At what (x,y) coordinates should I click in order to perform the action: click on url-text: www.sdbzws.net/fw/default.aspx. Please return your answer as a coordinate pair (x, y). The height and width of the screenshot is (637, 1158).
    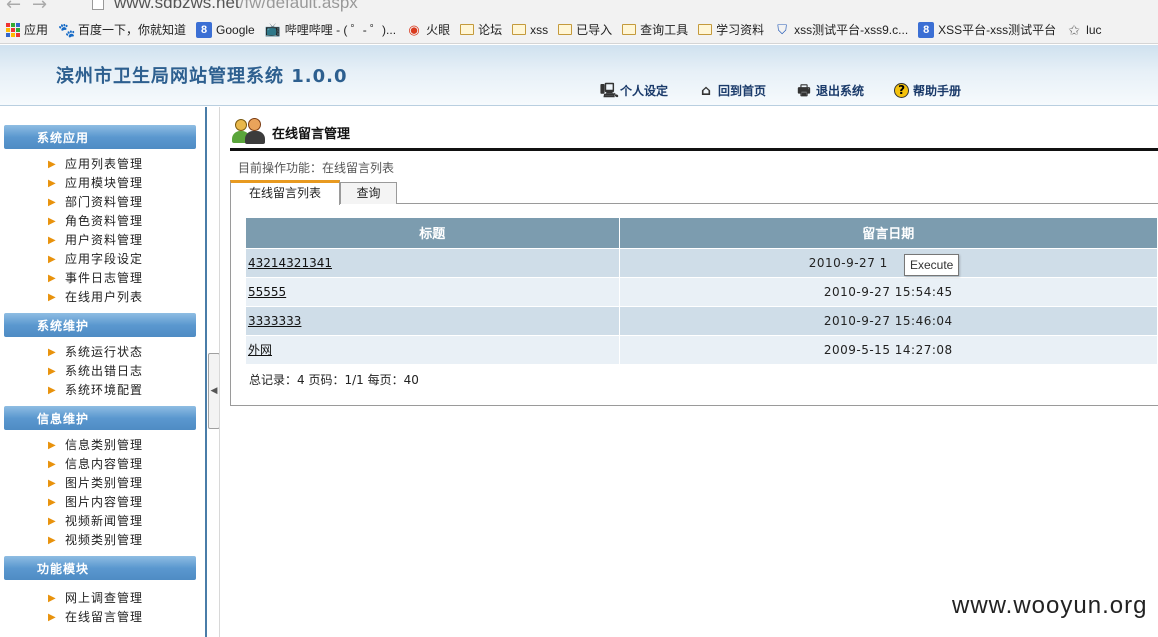
    Looking at the image, I should click on (236, 6).